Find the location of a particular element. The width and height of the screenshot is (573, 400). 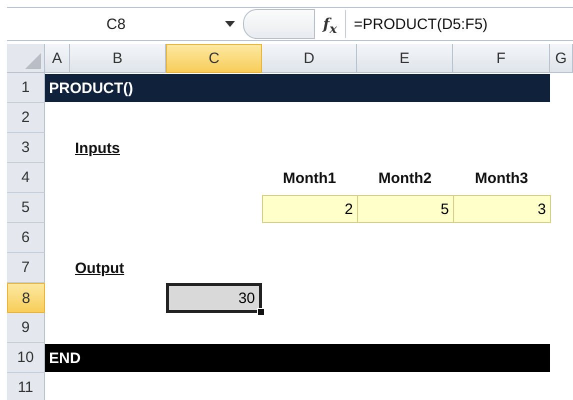

fill-handle is located at coordinates (261, 312).